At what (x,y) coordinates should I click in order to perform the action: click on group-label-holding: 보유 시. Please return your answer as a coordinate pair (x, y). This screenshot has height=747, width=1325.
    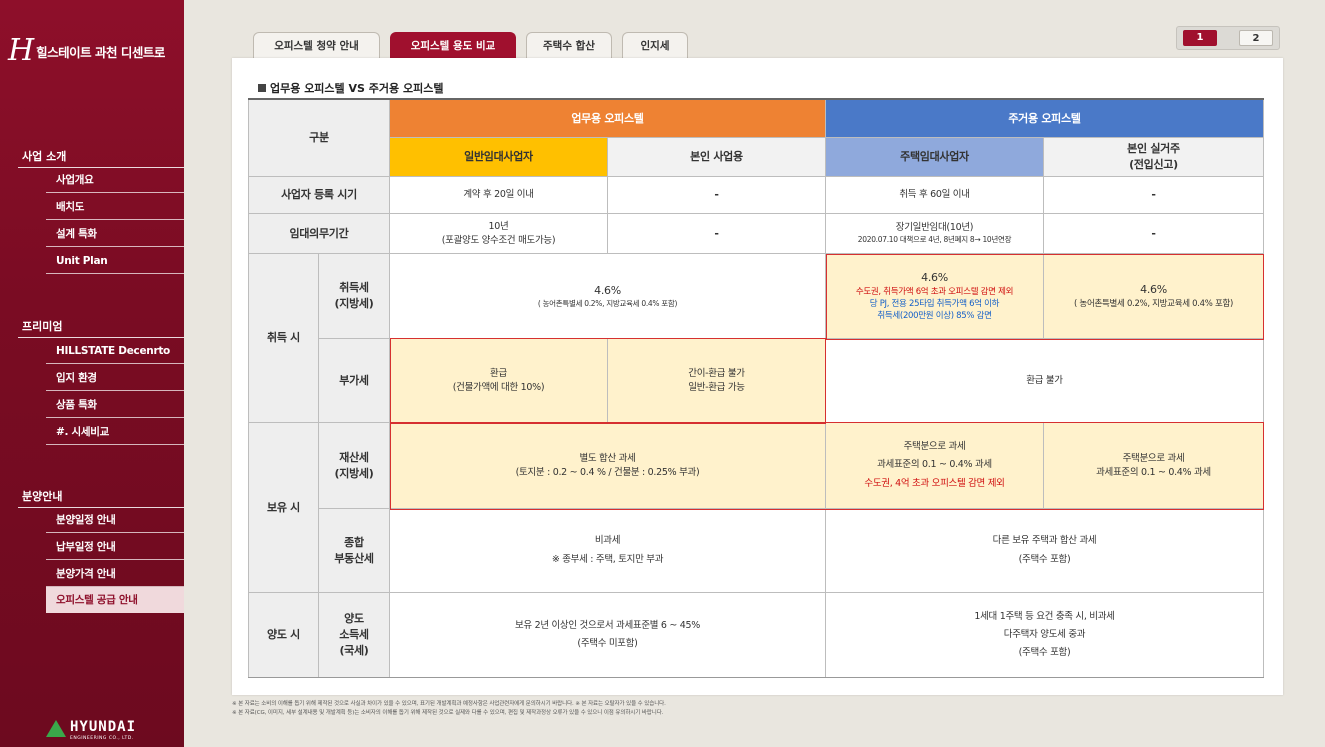
    Looking at the image, I should click on (283, 508).